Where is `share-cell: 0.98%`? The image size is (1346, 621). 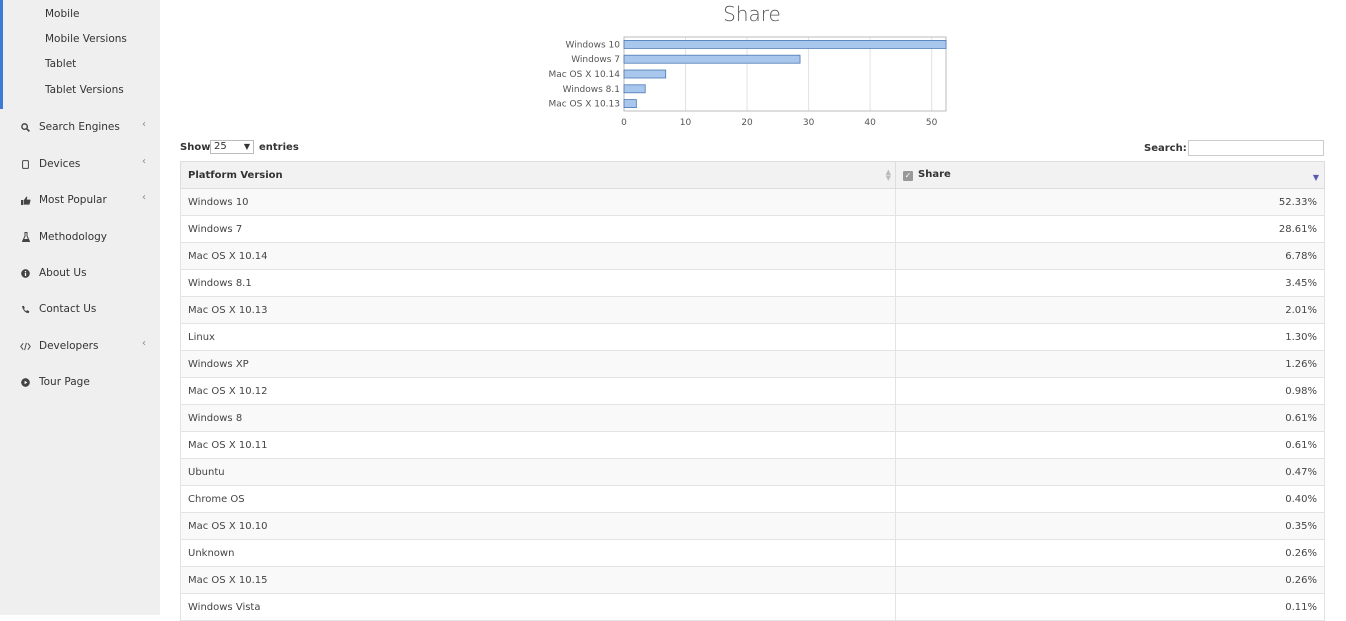 share-cell: 0.98% is located at coordinates (1110, 391).